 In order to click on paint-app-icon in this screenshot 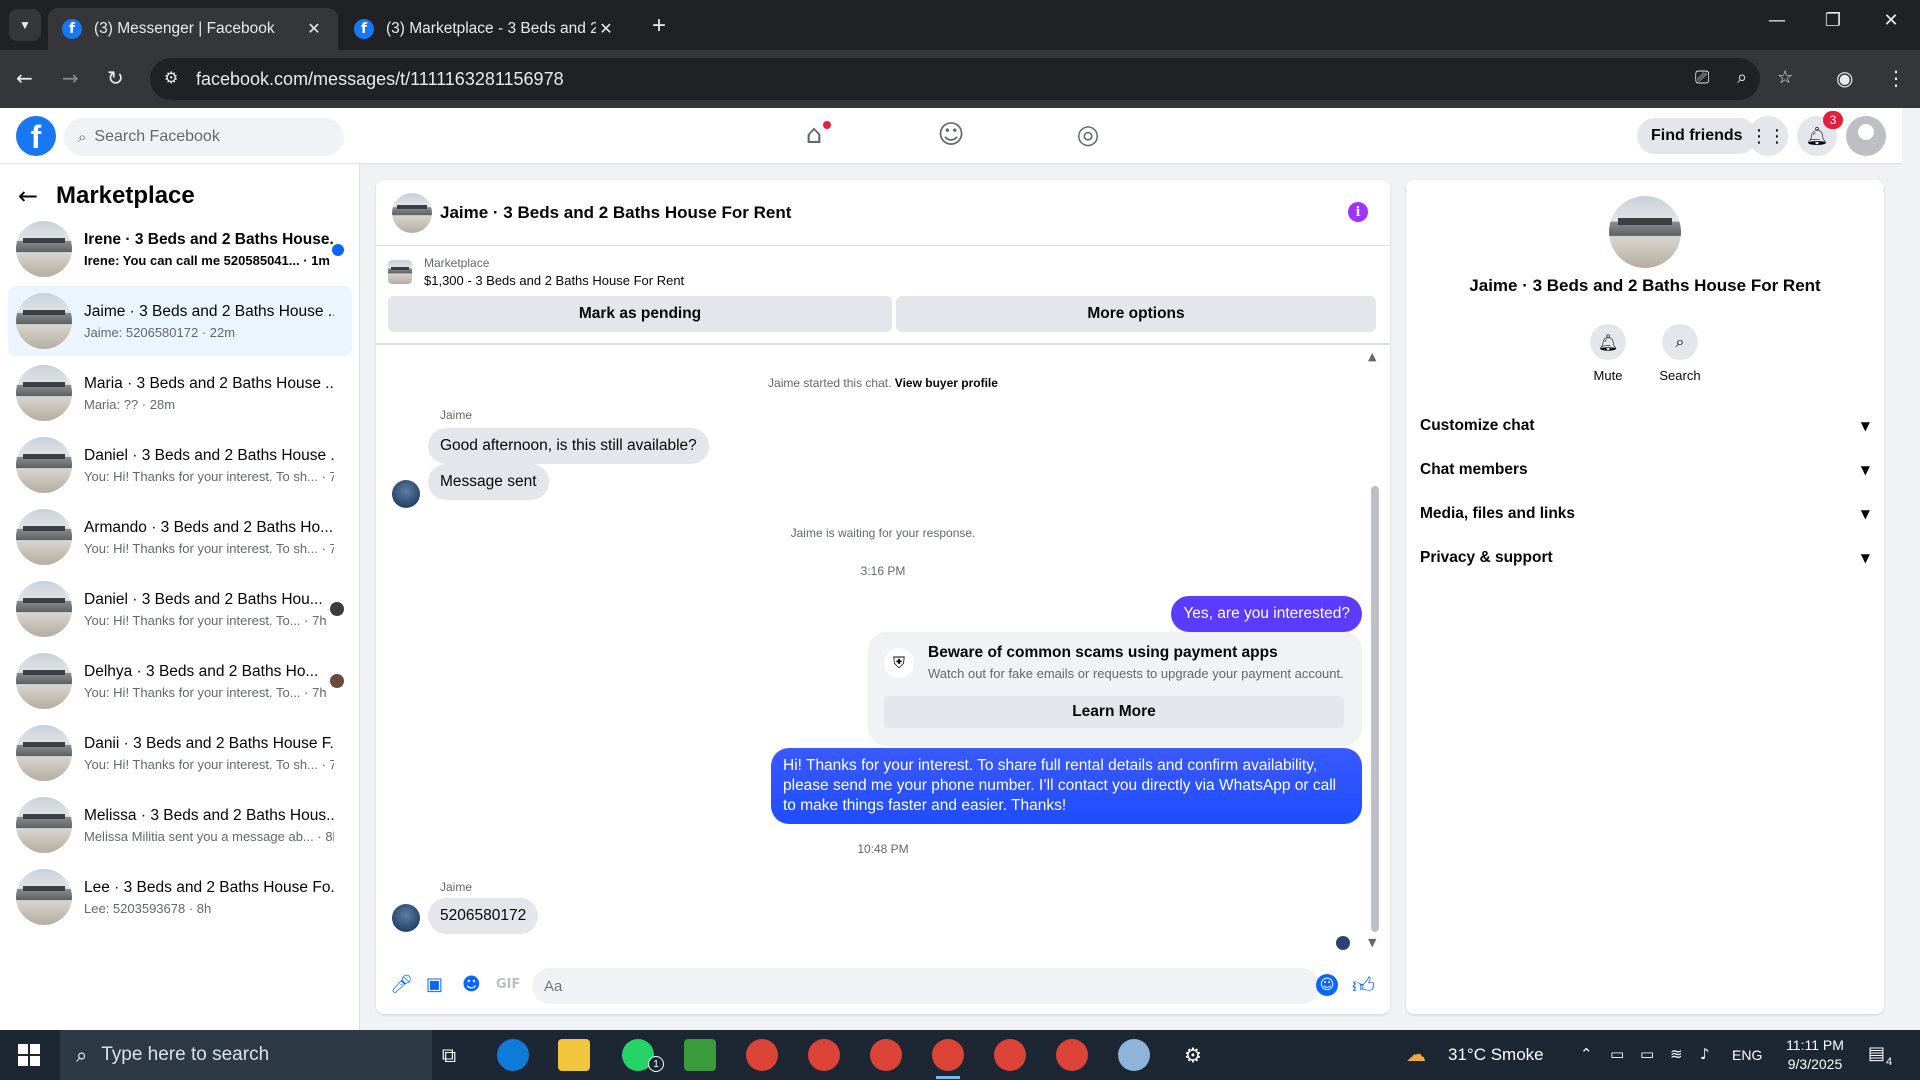, I will do `click(1134, 1055)`.